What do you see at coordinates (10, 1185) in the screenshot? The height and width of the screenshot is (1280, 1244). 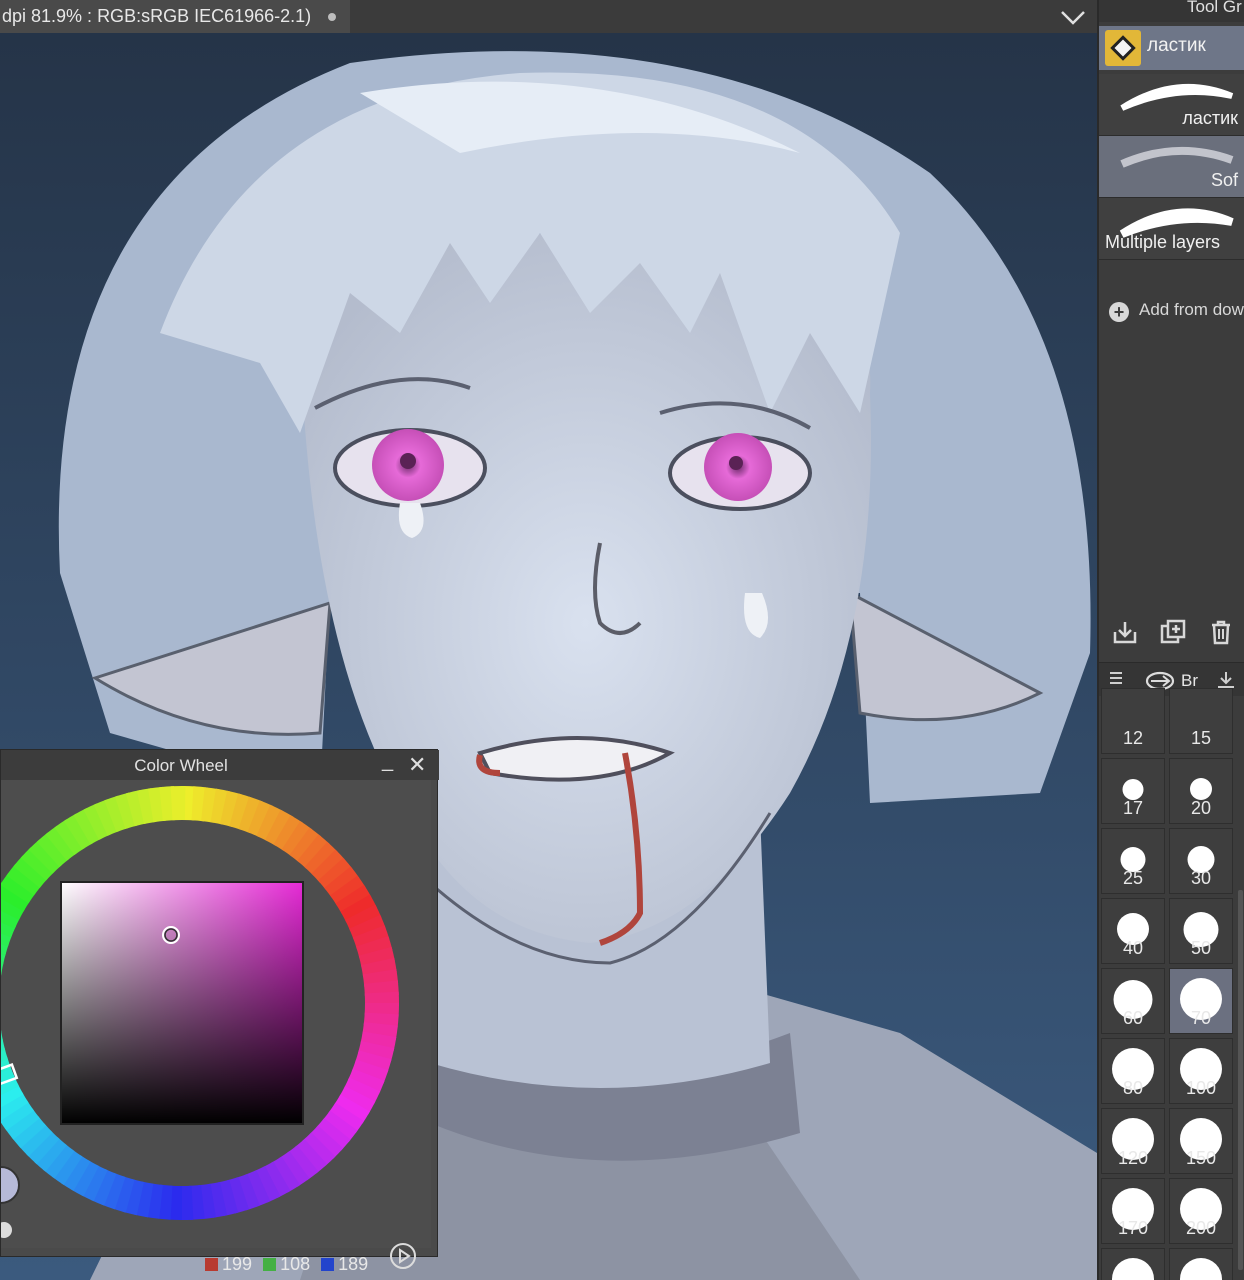 I see `current-color-swatch` at bounding box center [10, 1185].